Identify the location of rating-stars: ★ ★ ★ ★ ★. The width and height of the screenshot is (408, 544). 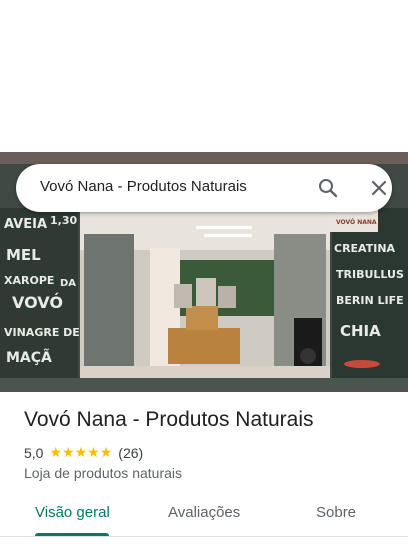
(80, 453).